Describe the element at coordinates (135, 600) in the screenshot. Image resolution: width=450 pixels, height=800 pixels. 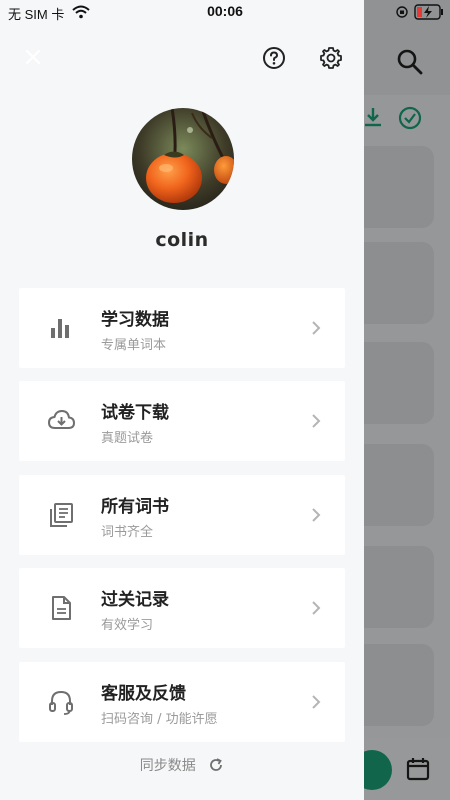
I see `menu-item-title: 过关记录` at that location.